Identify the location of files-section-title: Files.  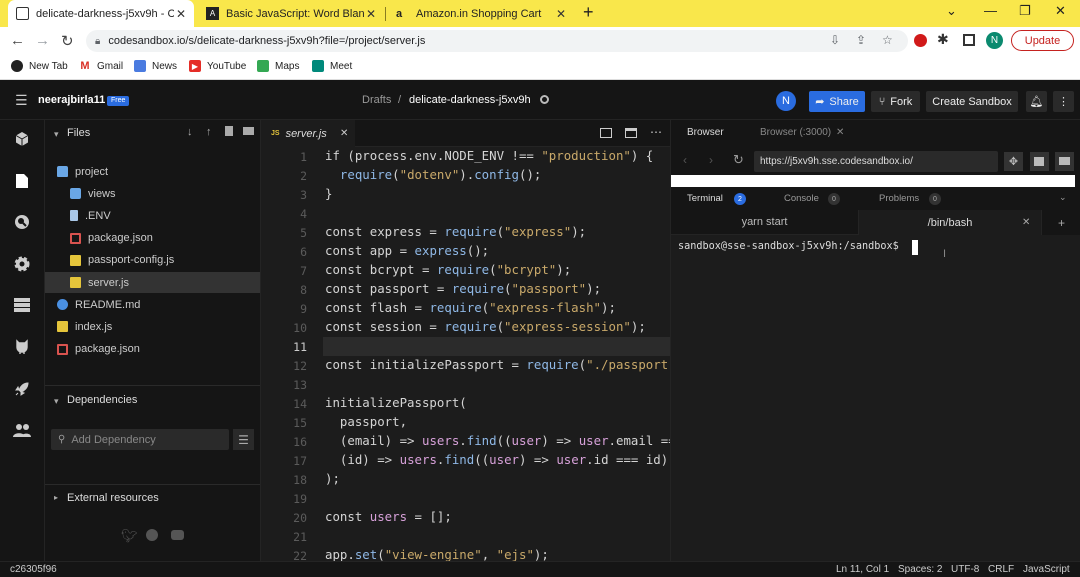
(78, 133).